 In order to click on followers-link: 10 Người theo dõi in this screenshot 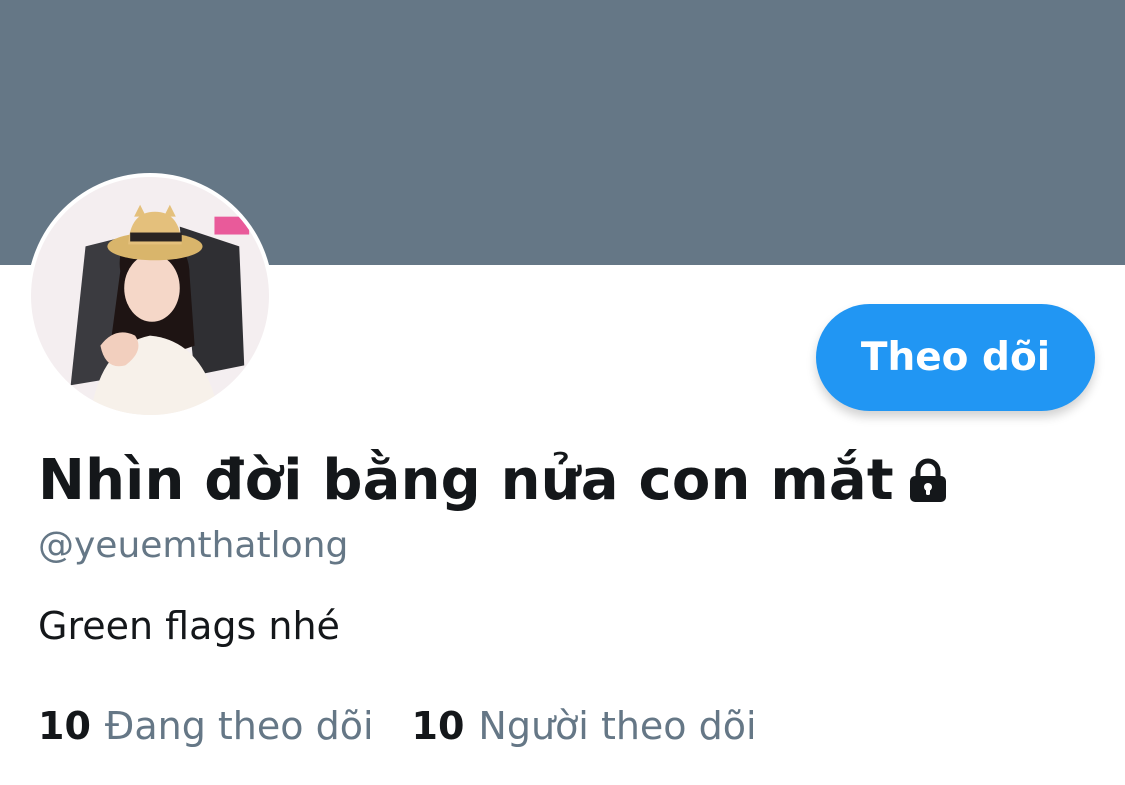, I will do `click(584, 726)`.